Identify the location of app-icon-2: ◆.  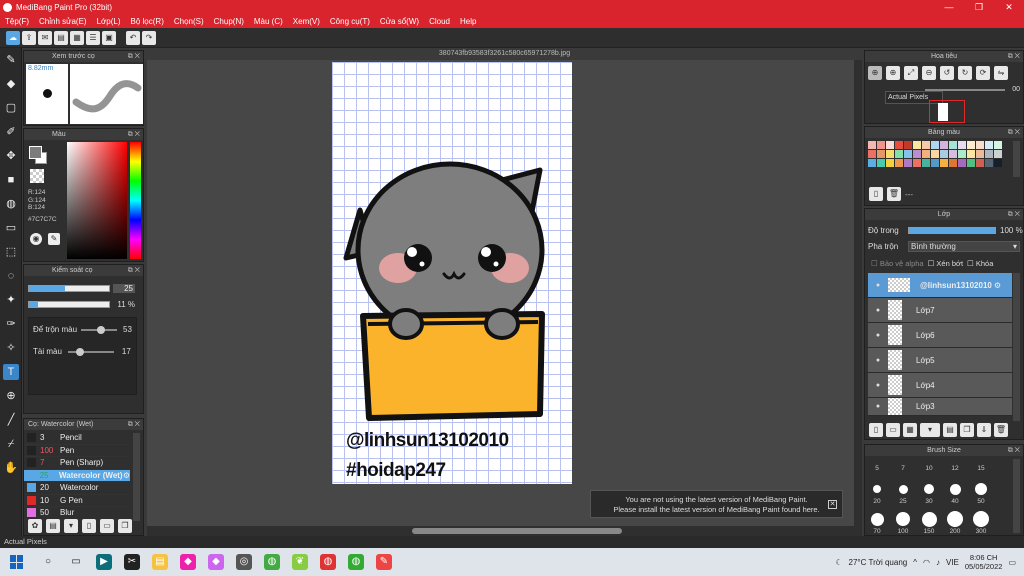
(188, 562).